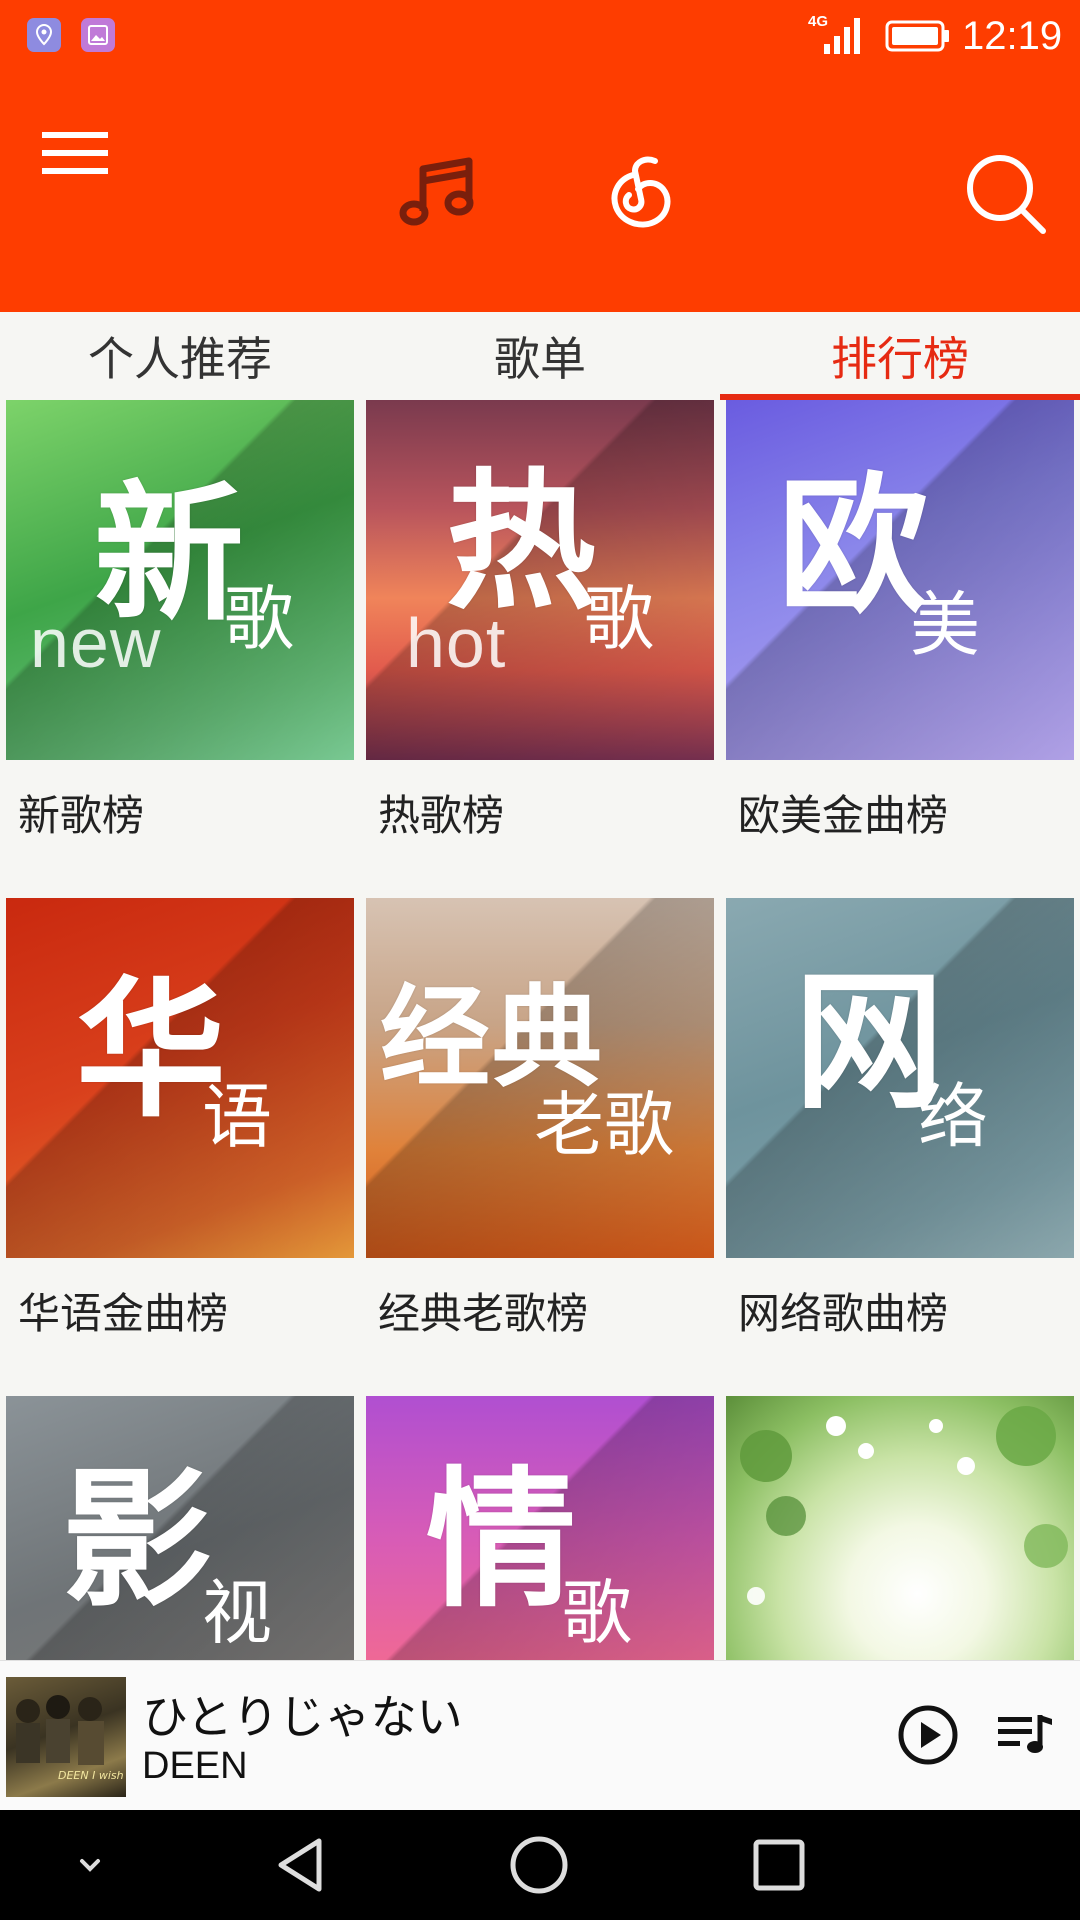 This screenshot has height=1920, width=1080. Describe the element at coordinates (818, 21) in the screenshot. I see `network-label: 4G` at that location.